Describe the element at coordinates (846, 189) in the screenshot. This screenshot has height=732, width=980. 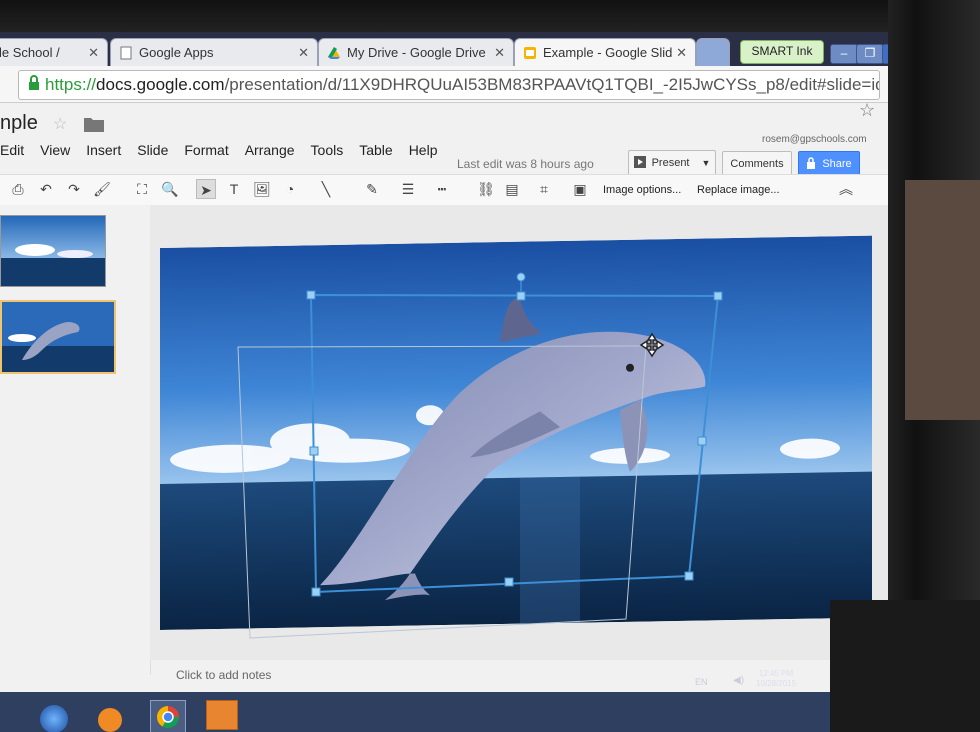
I see `collapse-icon: ︽` at that location.